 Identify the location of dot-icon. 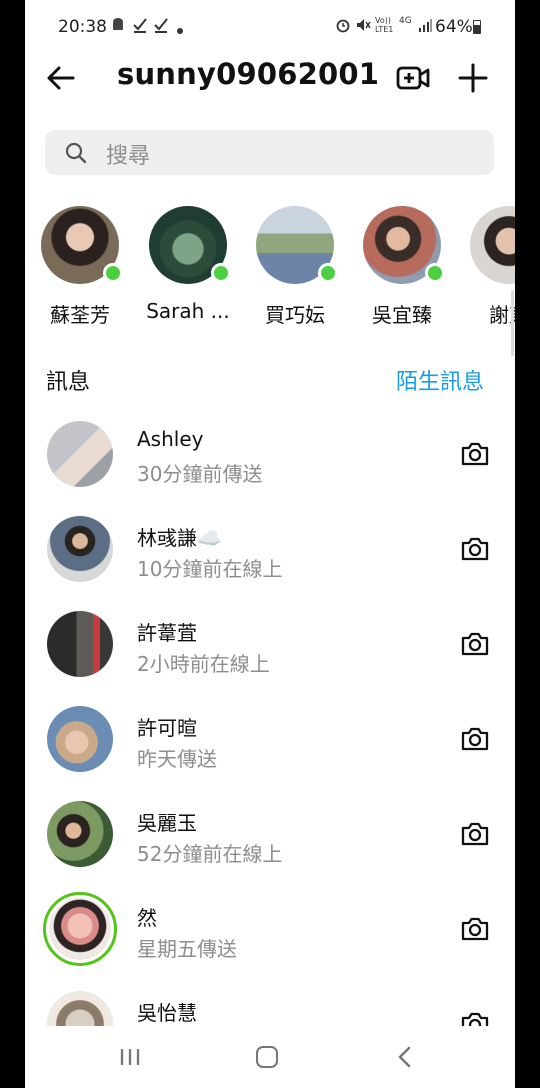
(180, 30).